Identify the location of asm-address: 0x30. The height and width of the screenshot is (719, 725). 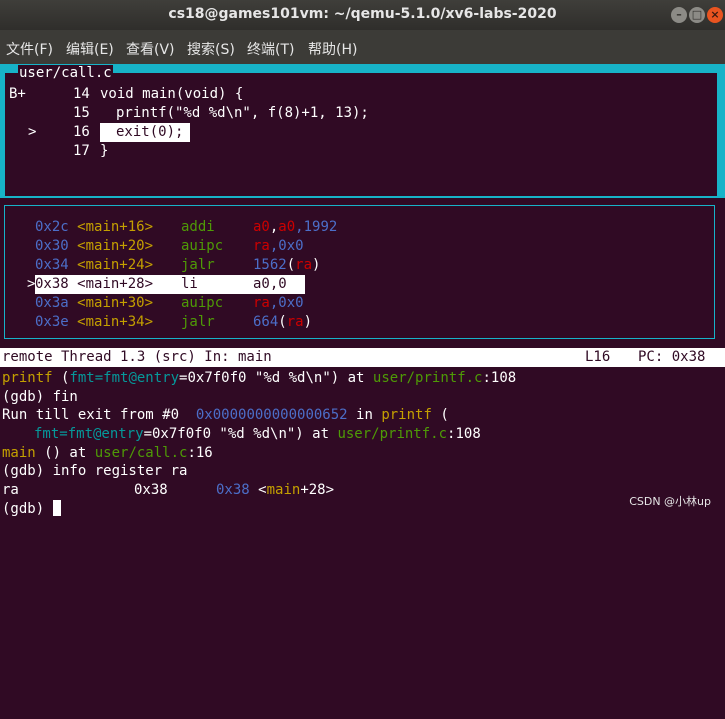
(52, 246).